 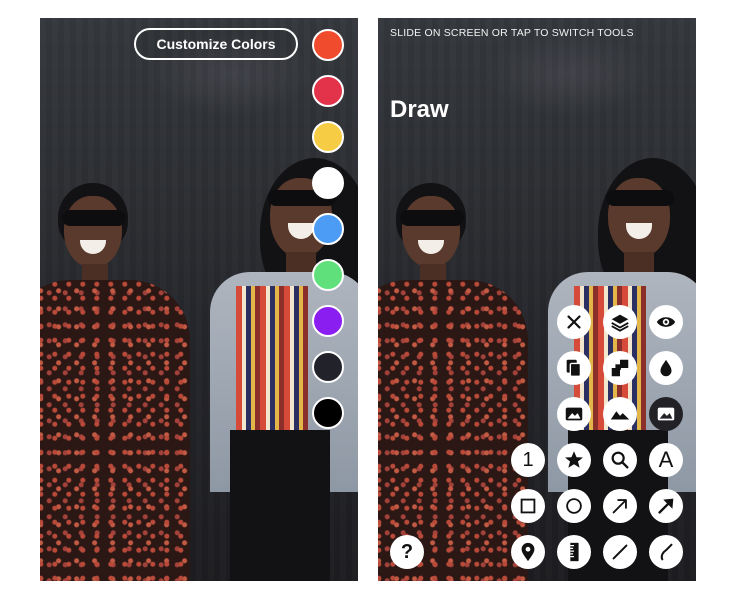 I want to click on color-swatch-orange-red, so click(x=328, y=45).